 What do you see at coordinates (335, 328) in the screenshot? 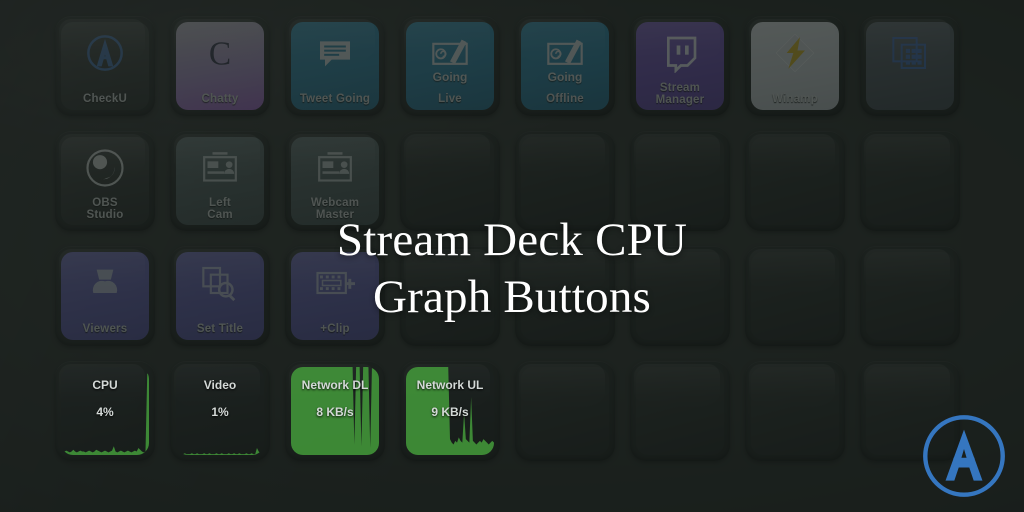
I see `key-label: +Clip` at bounding box center [335, 328].